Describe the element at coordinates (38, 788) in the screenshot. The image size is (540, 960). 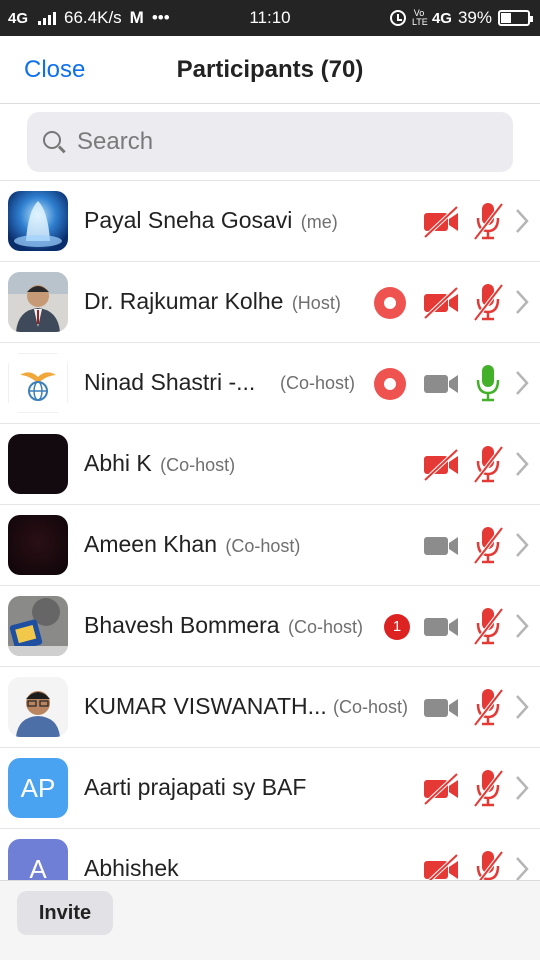
I see `avatar: AP` at that location.